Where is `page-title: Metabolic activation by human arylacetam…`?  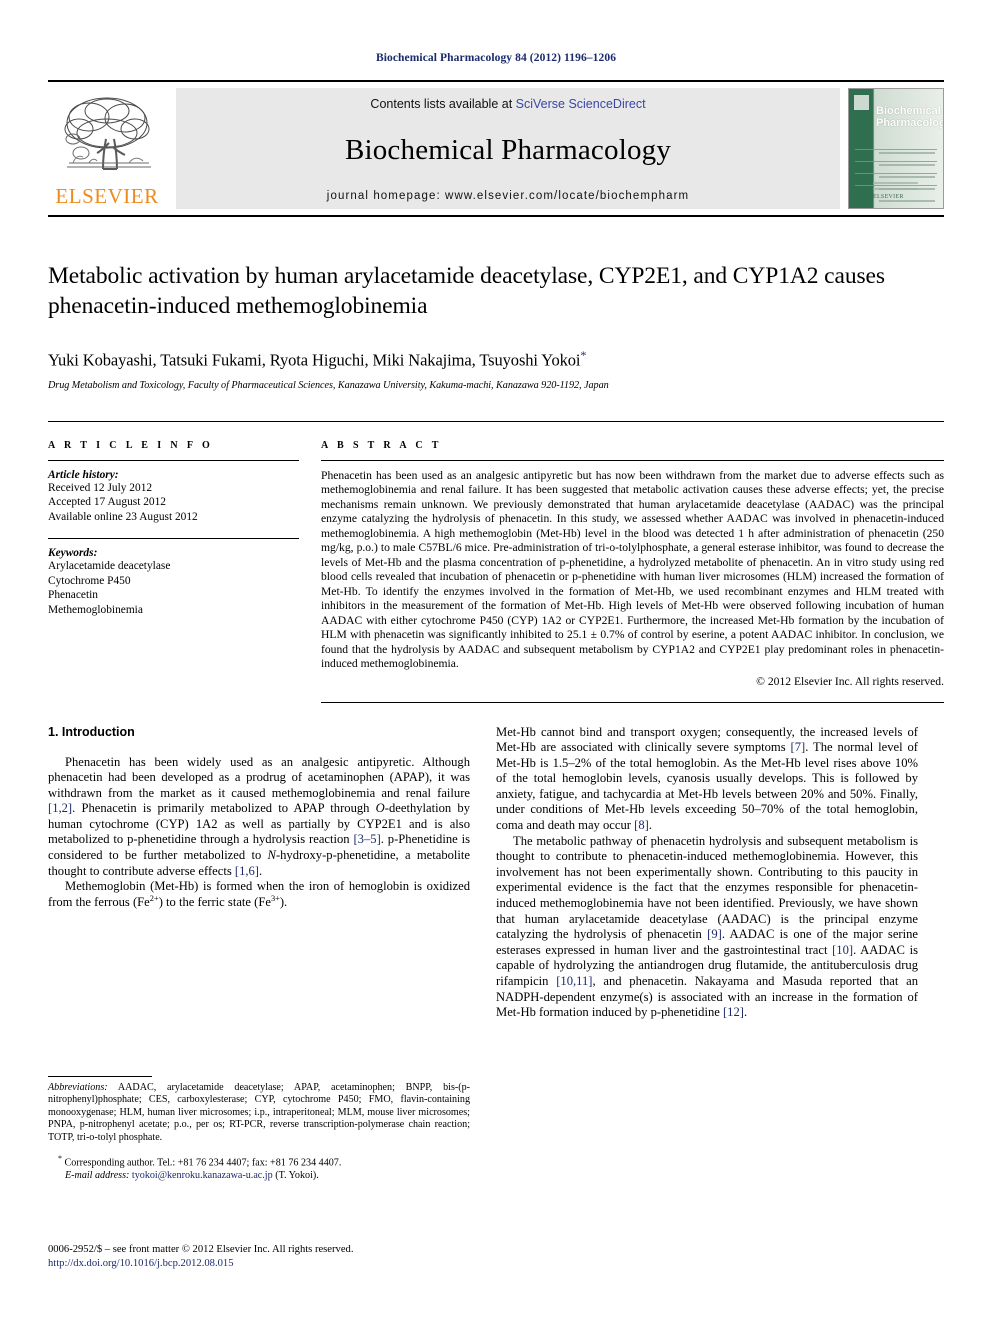
page-title: Metabolic activation by human arylacetam… is located at coordinates (466, 291).